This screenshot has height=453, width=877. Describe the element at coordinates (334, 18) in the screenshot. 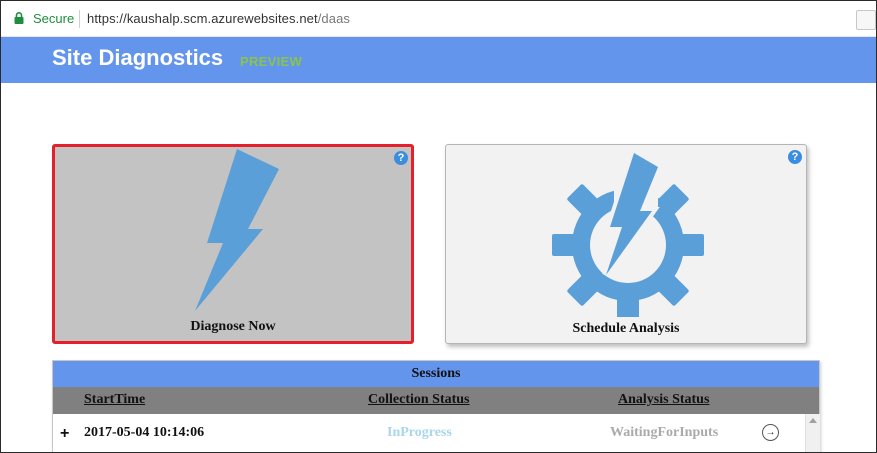

I see `url-path: /daas` at that location.